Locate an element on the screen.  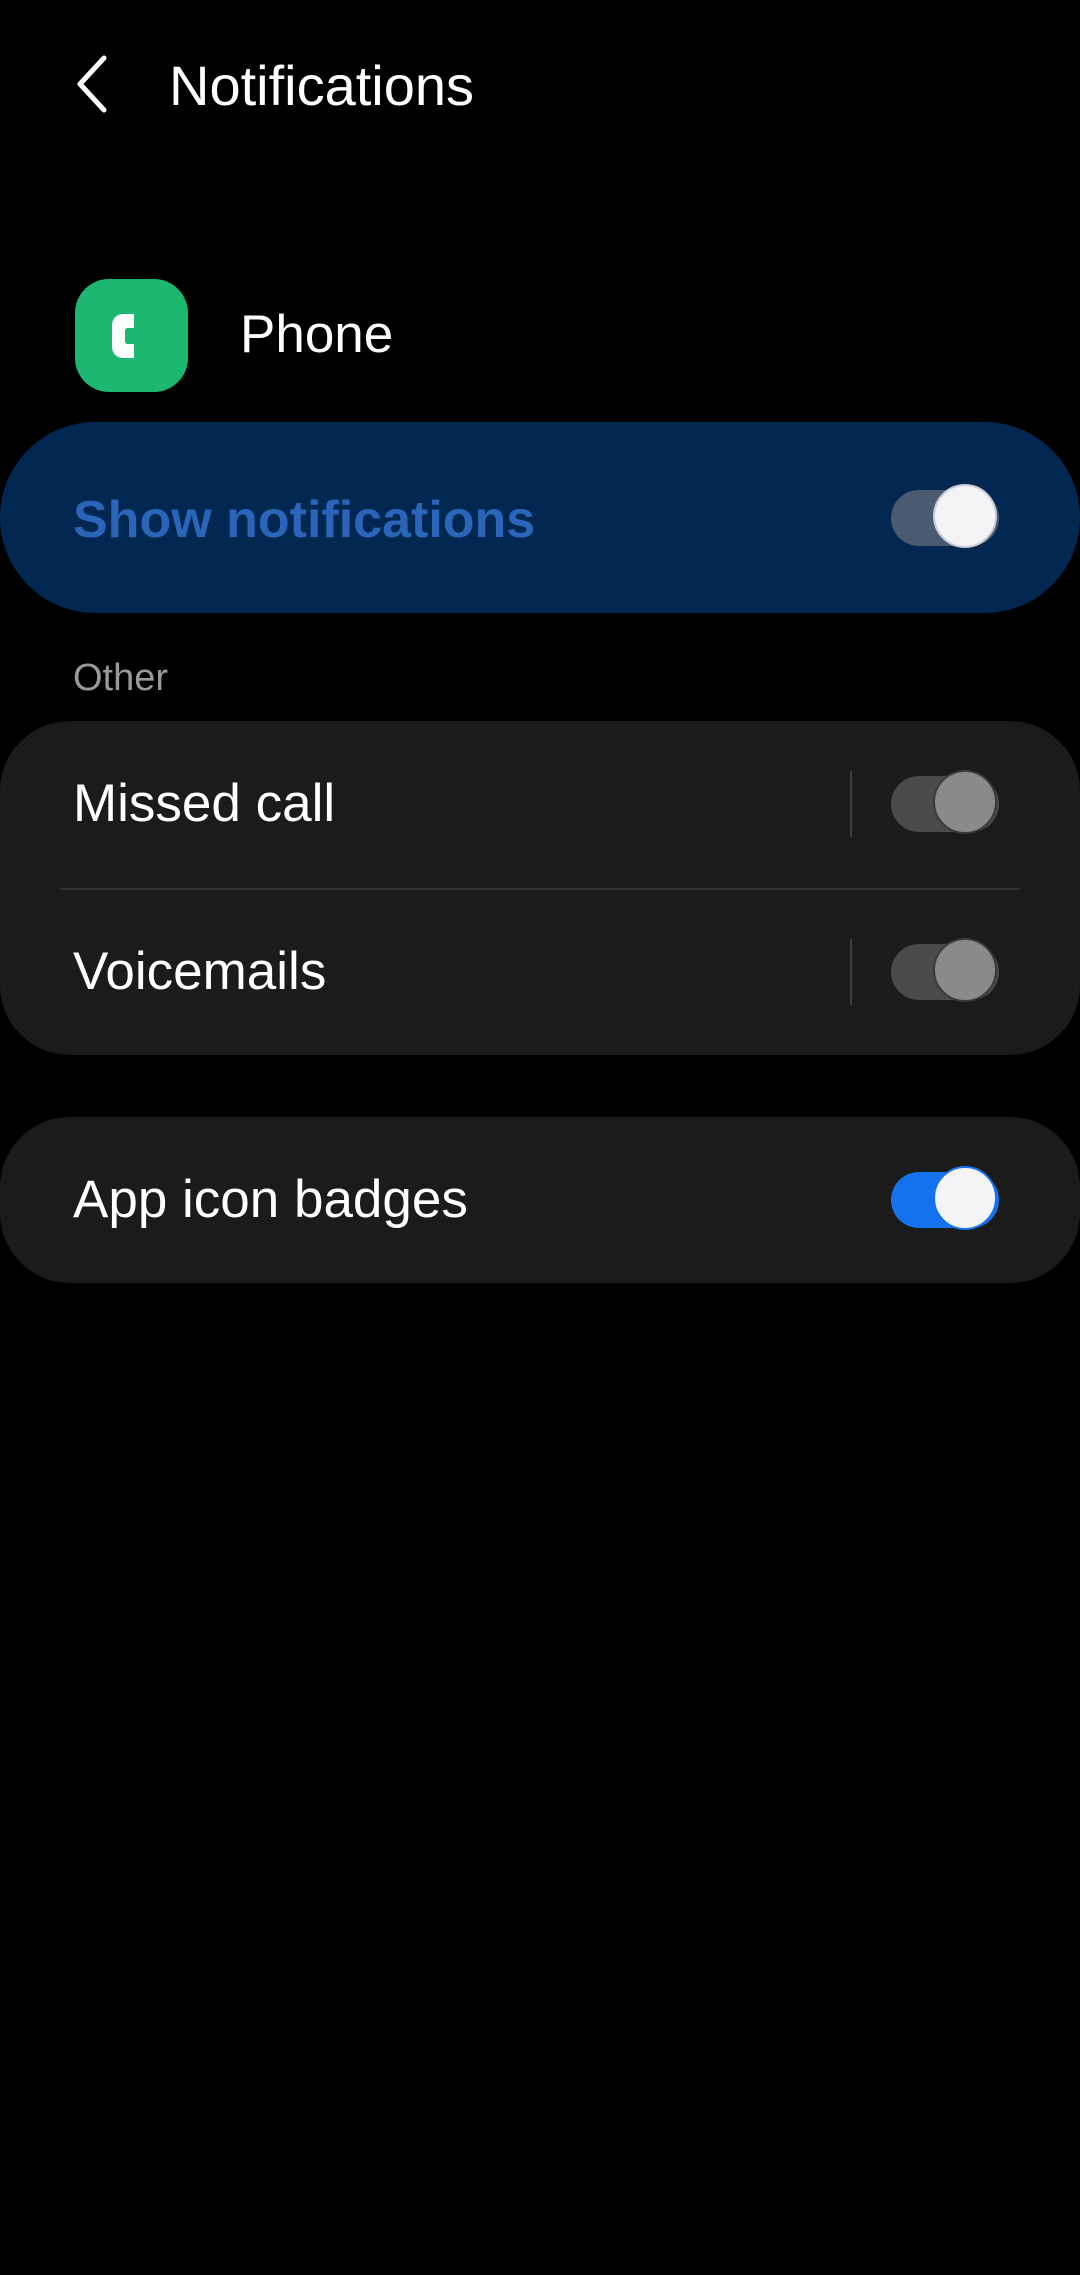
other-settings-card: Missed call Voicemails is located at coordinates (540, 888).